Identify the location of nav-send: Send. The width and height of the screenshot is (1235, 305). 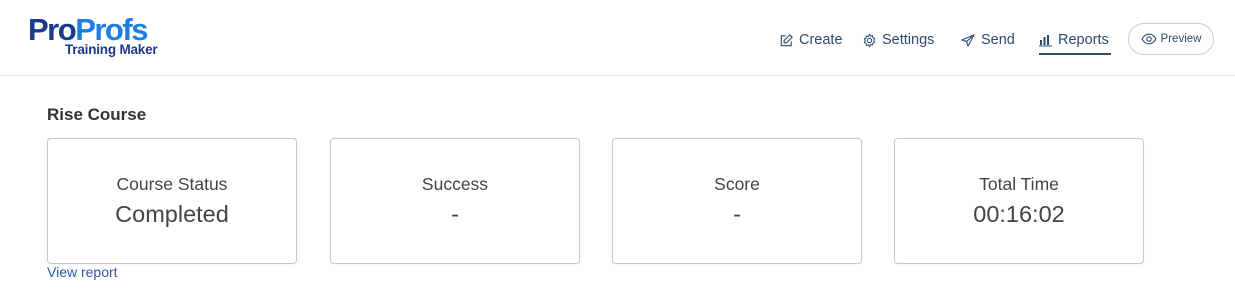
(987, 40).